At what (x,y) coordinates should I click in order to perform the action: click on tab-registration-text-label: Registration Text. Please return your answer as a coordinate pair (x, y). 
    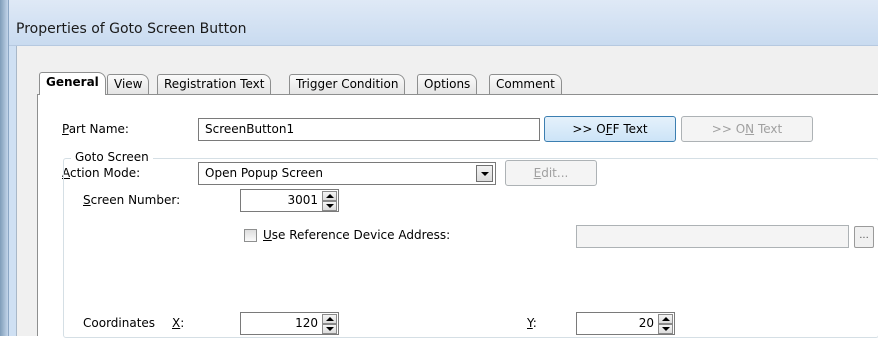
    Looking at the image, I should click on (214, 84).